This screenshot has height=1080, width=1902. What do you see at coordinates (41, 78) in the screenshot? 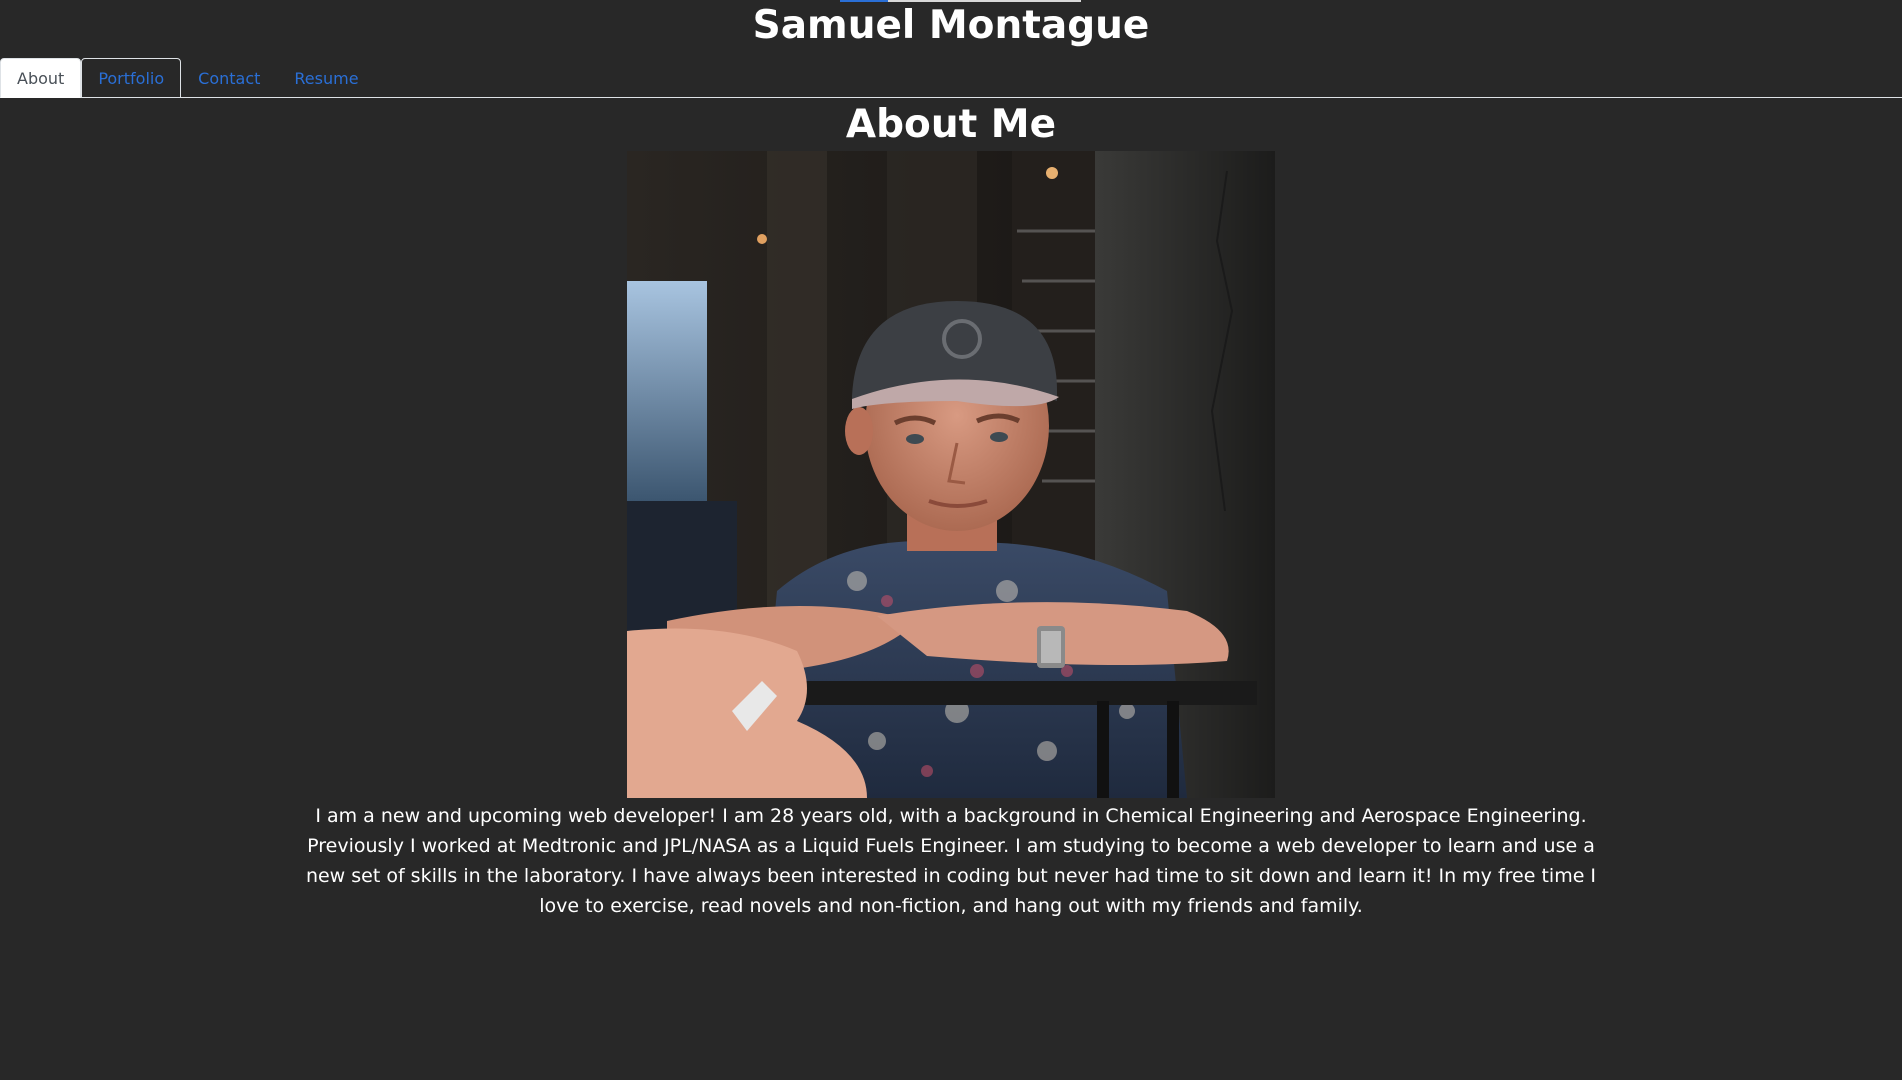
I see `tab-about: About` at bounding box center [41, 78].